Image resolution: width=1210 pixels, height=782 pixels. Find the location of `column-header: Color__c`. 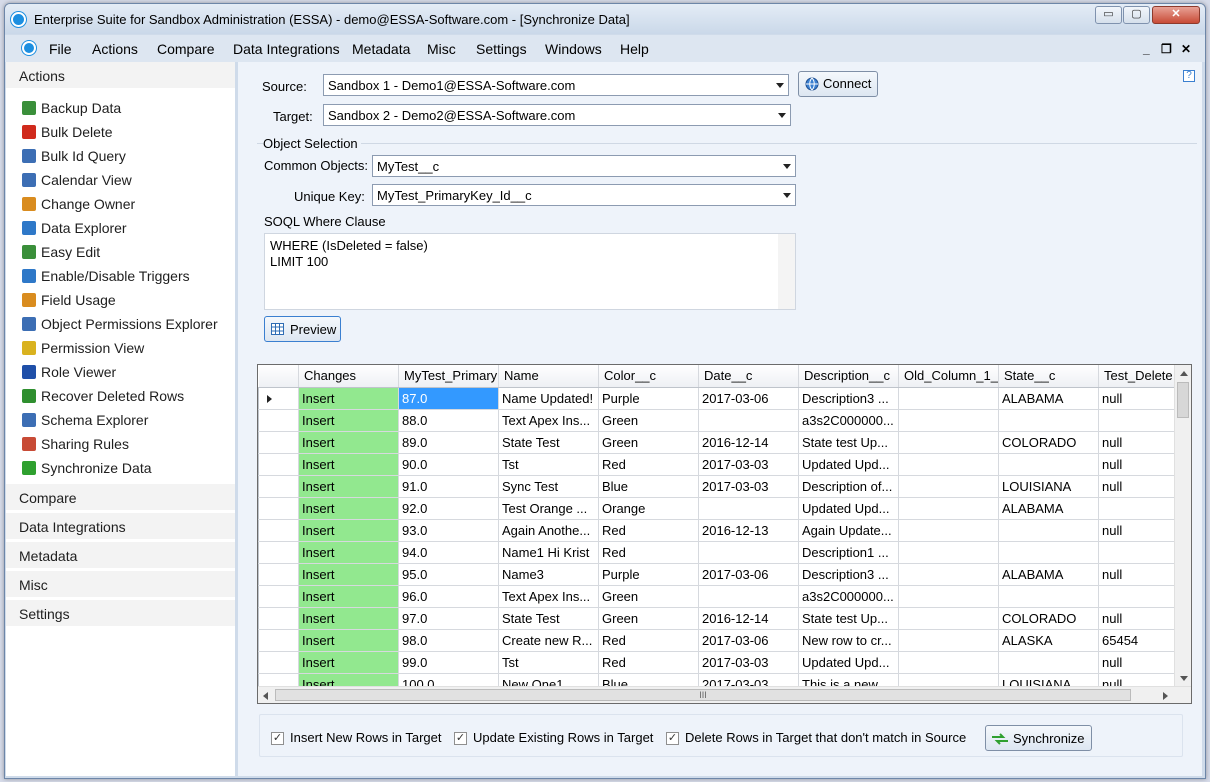

column-header: Color__c is located at coordinates (648, 376).